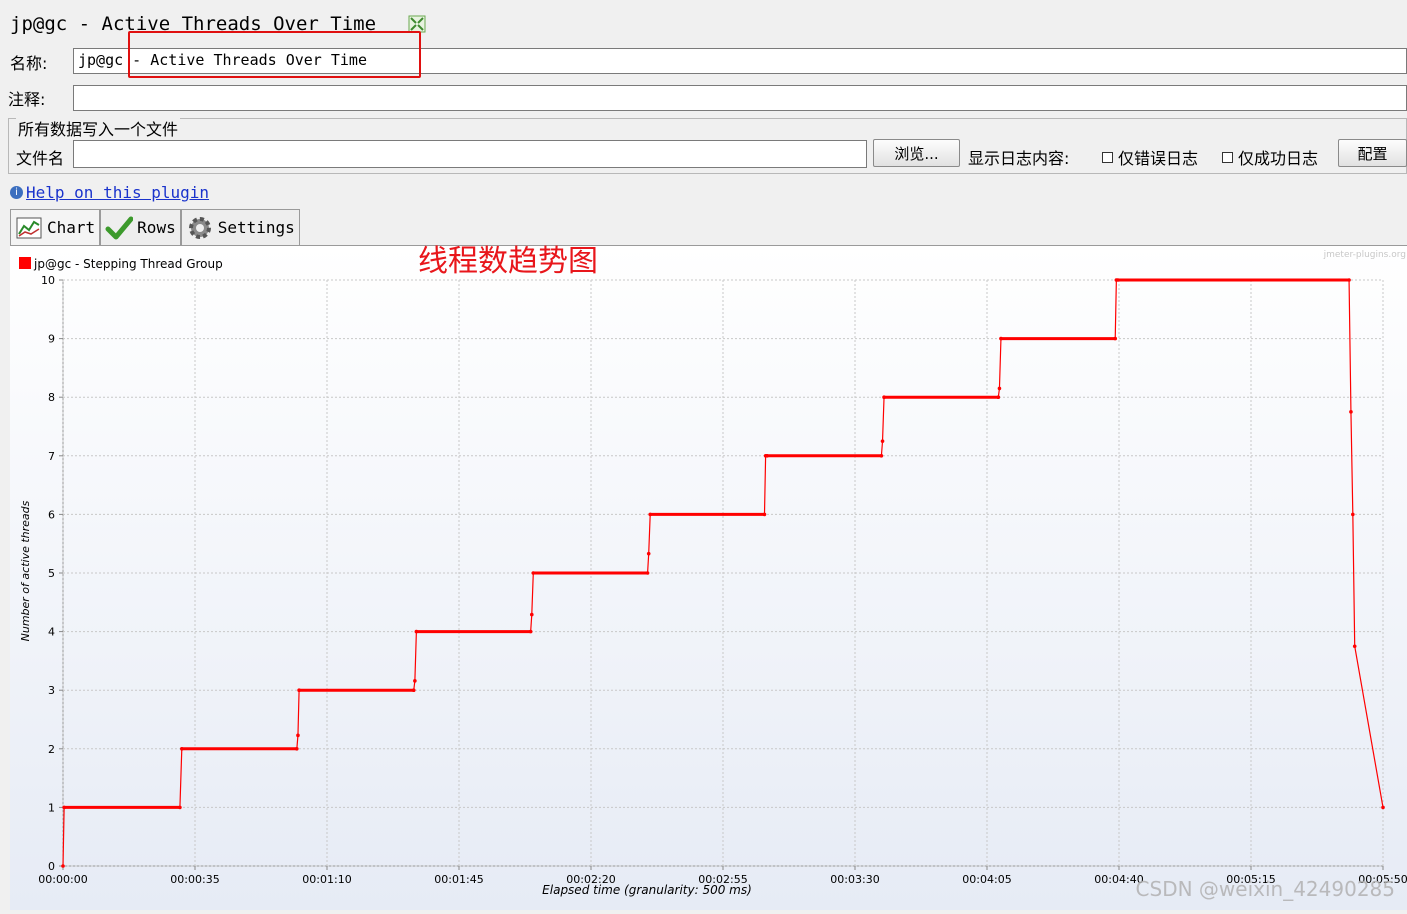 This screenshot has width=1407, height=914. What do you see at coordinates (40, 158) in the screenshot?
I see `filename-label: 文件名` at bounding box center [40, 158].